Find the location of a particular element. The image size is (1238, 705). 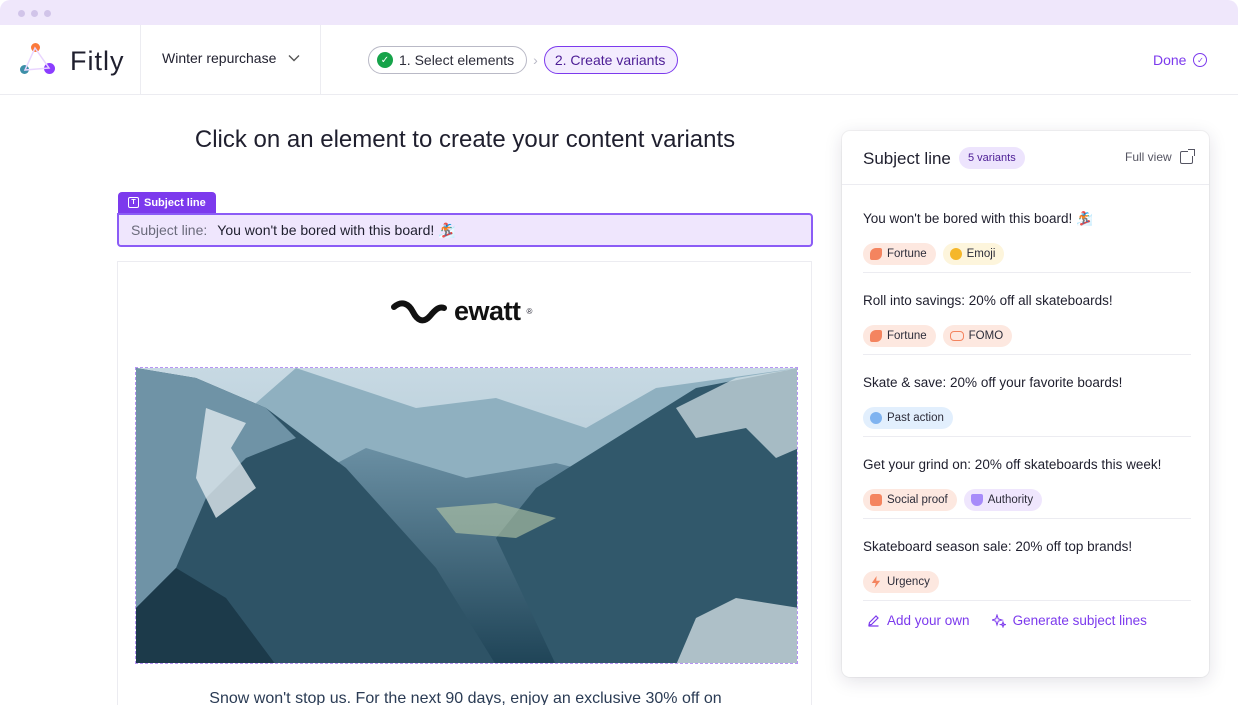

step-select-elements: ✓ 1. Select elements is located at coordinates (448, 60).